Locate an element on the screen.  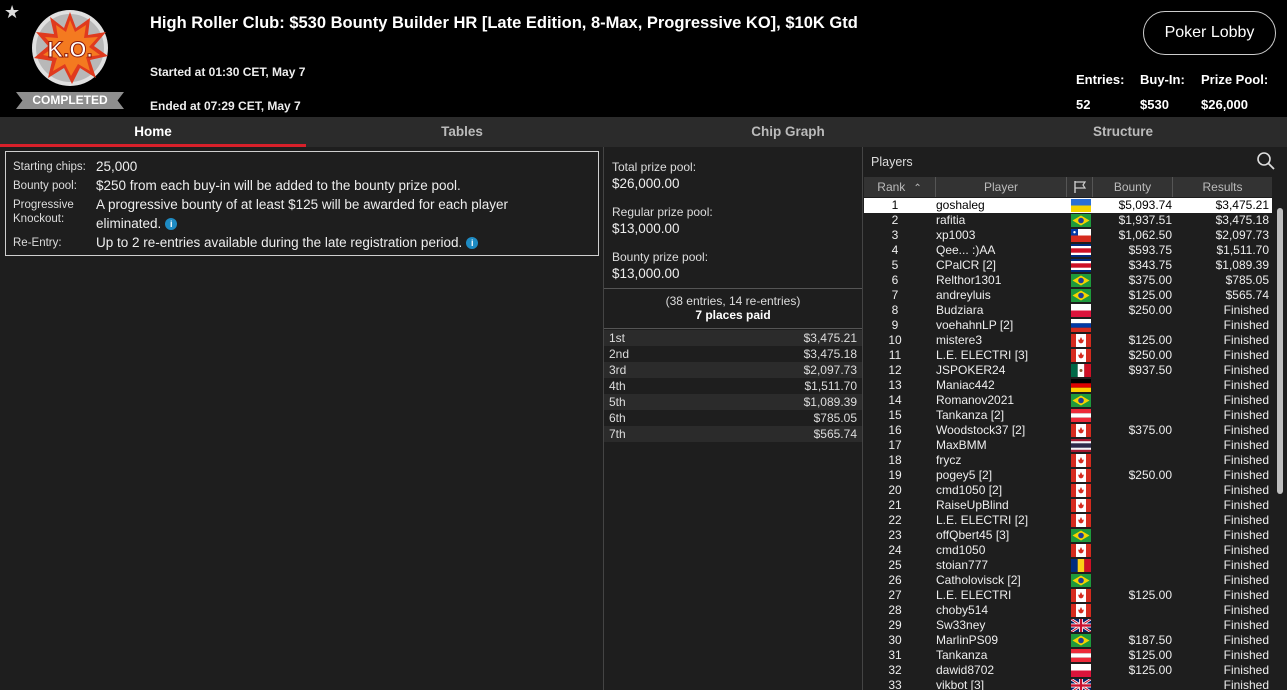
column-results: Results is located at coordinates (1222, 187).